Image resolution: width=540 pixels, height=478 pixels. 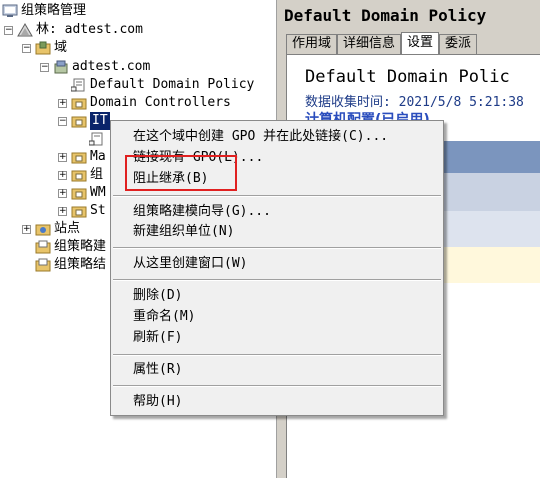 I want to click on tree-item-zu: + 组, so click(x=80, y=175).